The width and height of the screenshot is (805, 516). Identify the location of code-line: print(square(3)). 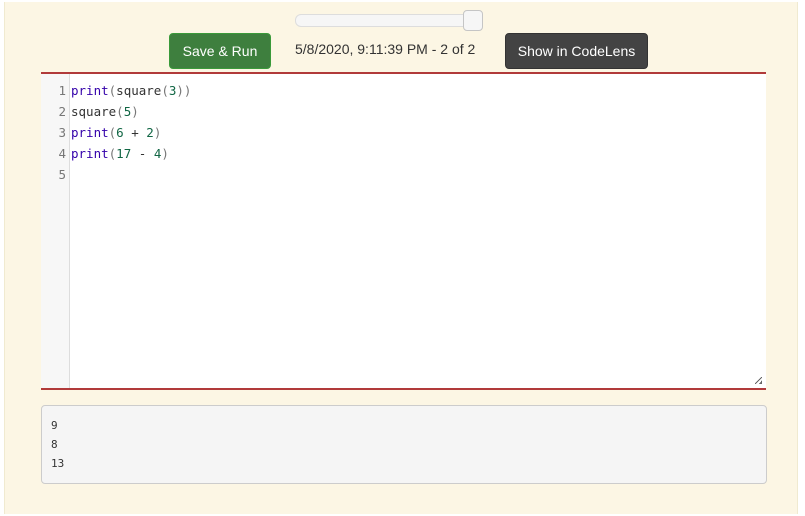
(131, 90).